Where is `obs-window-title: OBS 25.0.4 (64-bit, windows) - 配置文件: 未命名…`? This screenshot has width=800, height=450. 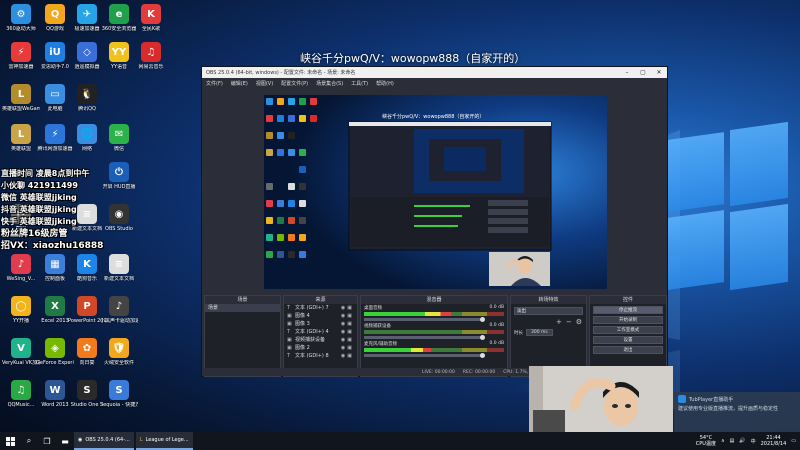
obs-window-title: OBS 25.0.4 (64-bit, windows) - 配置文件: 未命名… is located at coordinates (281, 73).